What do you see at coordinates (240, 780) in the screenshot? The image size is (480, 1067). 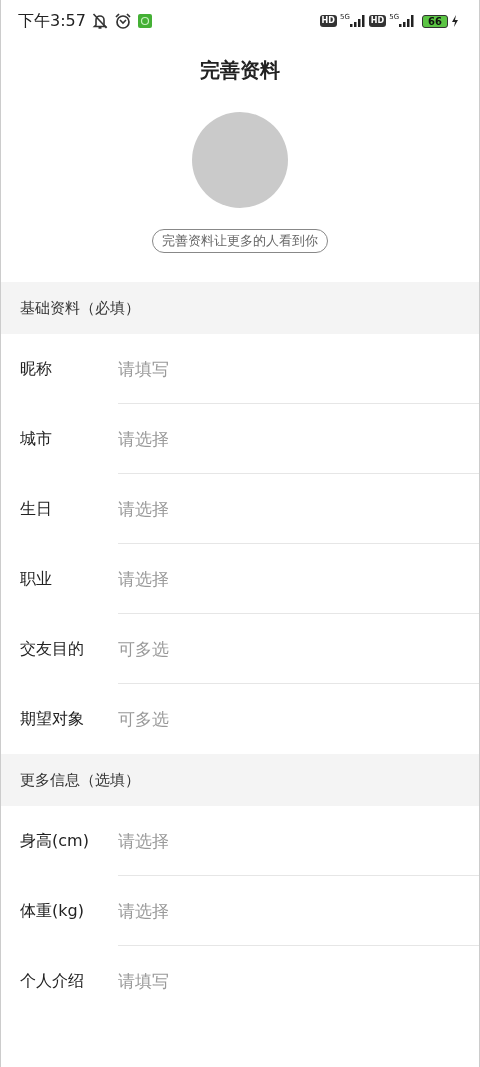 I see `section-header: 更多信息（选填）` at bounding box center [240, 780].